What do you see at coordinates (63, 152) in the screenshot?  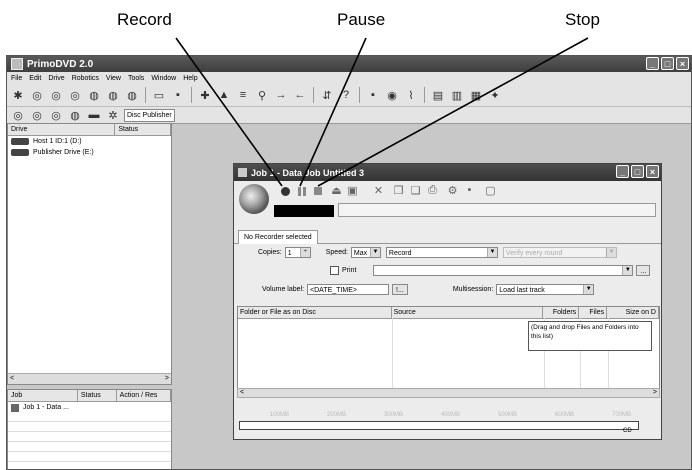 I see `drive-name: Publisher Drive (E:)` at bounding box center [63, 152].